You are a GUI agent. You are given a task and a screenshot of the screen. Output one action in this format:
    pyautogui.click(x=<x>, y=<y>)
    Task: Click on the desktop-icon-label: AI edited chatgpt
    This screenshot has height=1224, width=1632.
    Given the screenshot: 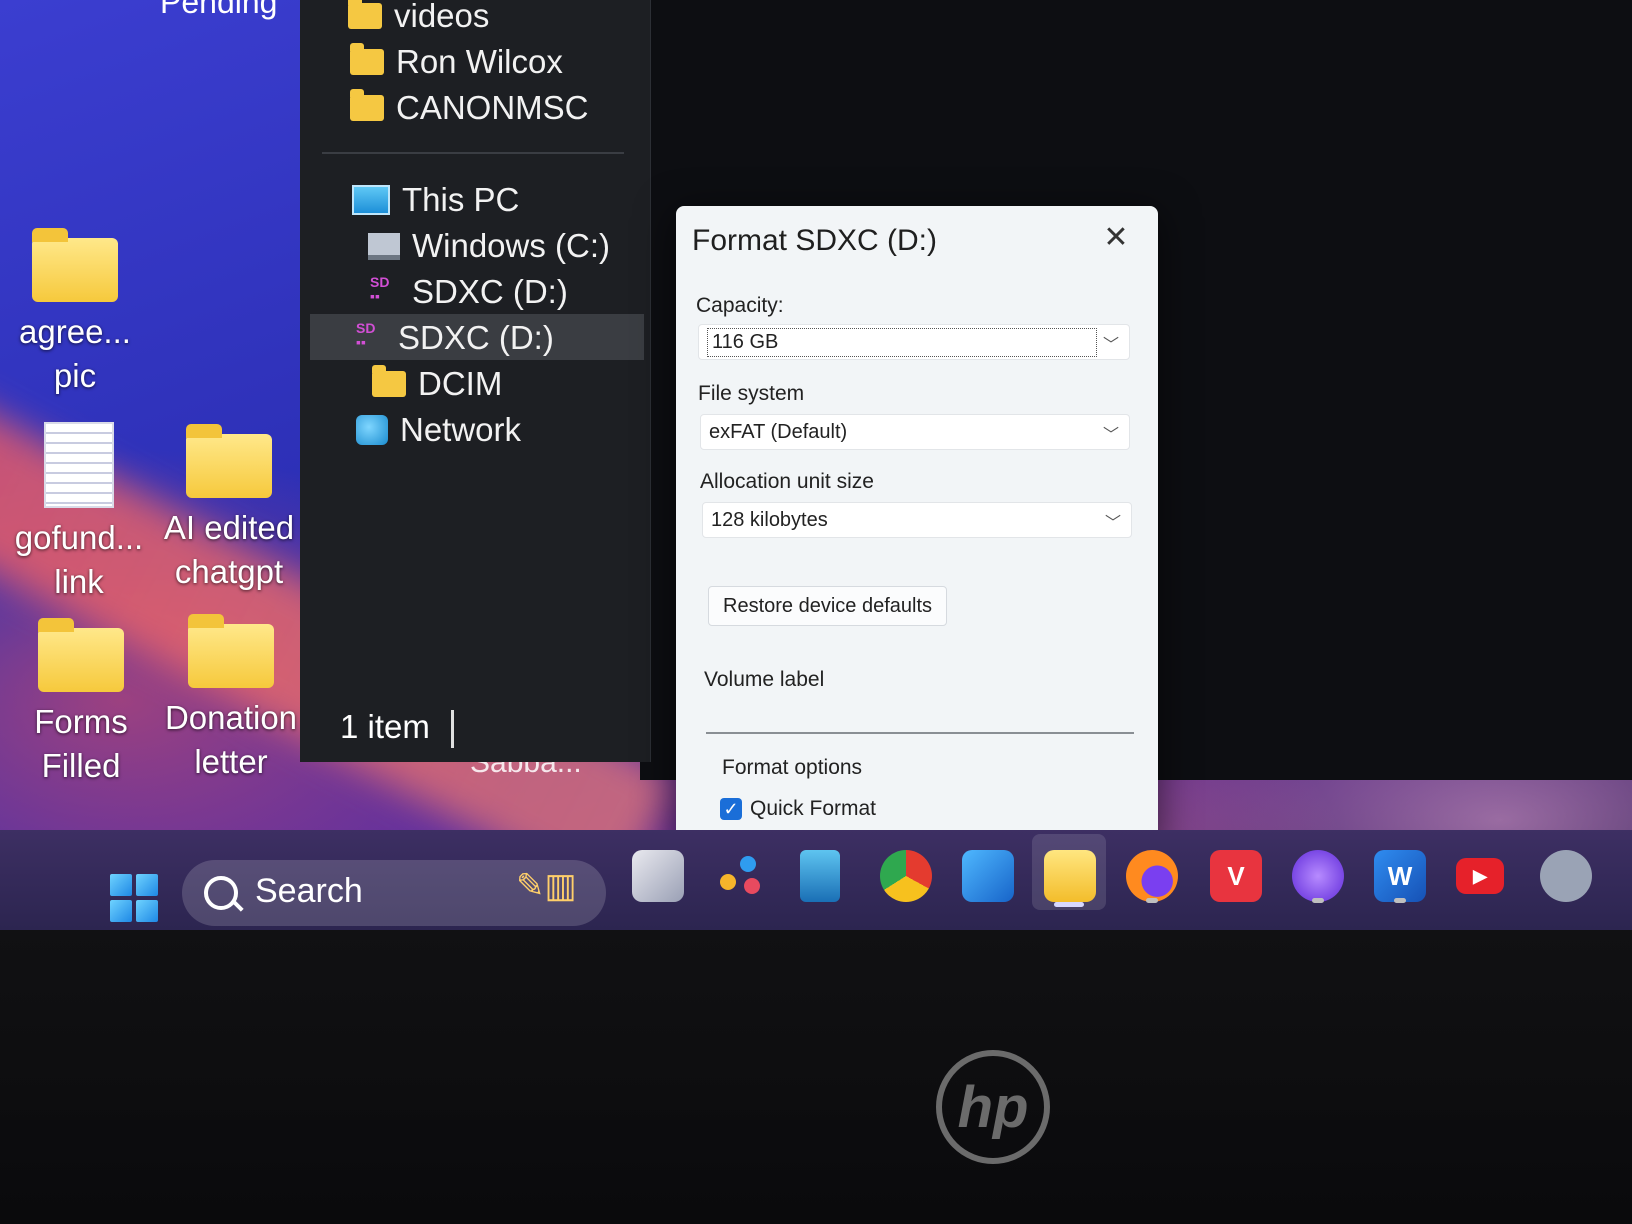 What is the action you would take?
    pyautogui.click(x=229, y=549)
    